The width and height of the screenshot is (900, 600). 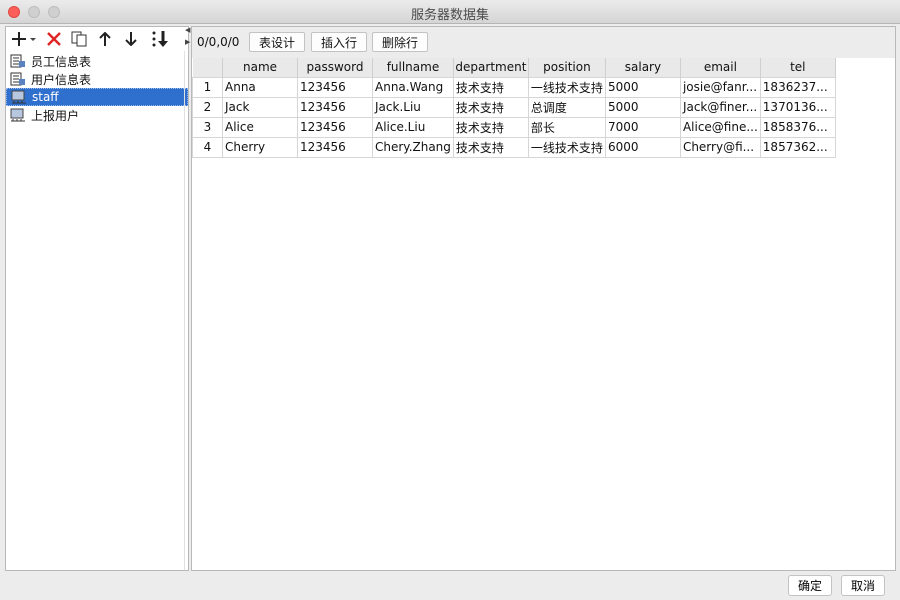 I want to click on row-number: 2, so click(x=207, y=107).